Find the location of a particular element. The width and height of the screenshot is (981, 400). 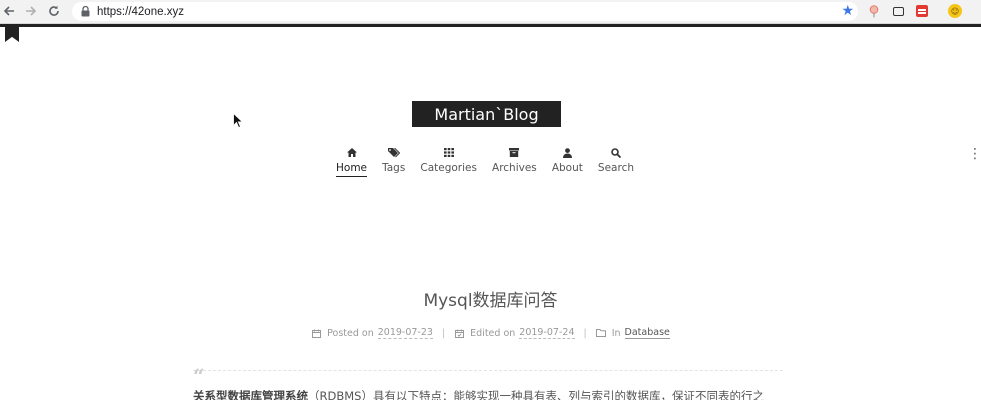

arrow-left-icon is located at coordinates (8, 11).